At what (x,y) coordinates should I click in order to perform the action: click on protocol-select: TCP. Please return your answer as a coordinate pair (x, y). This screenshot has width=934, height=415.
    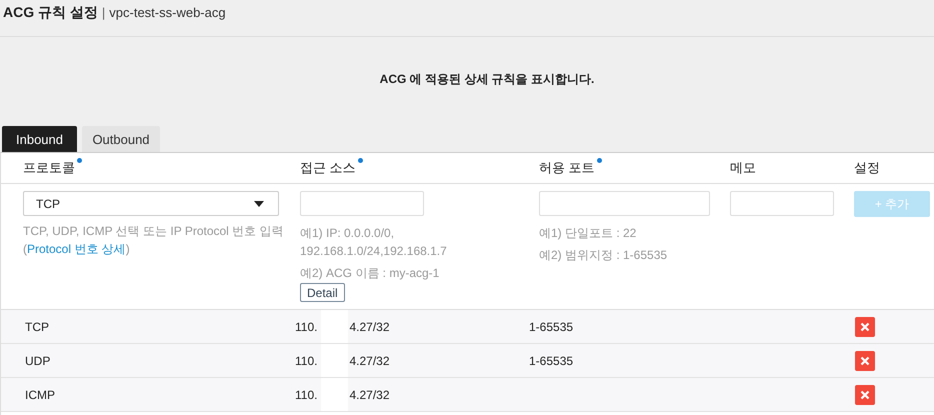
    Looking at the image, I should click on (151, 203).